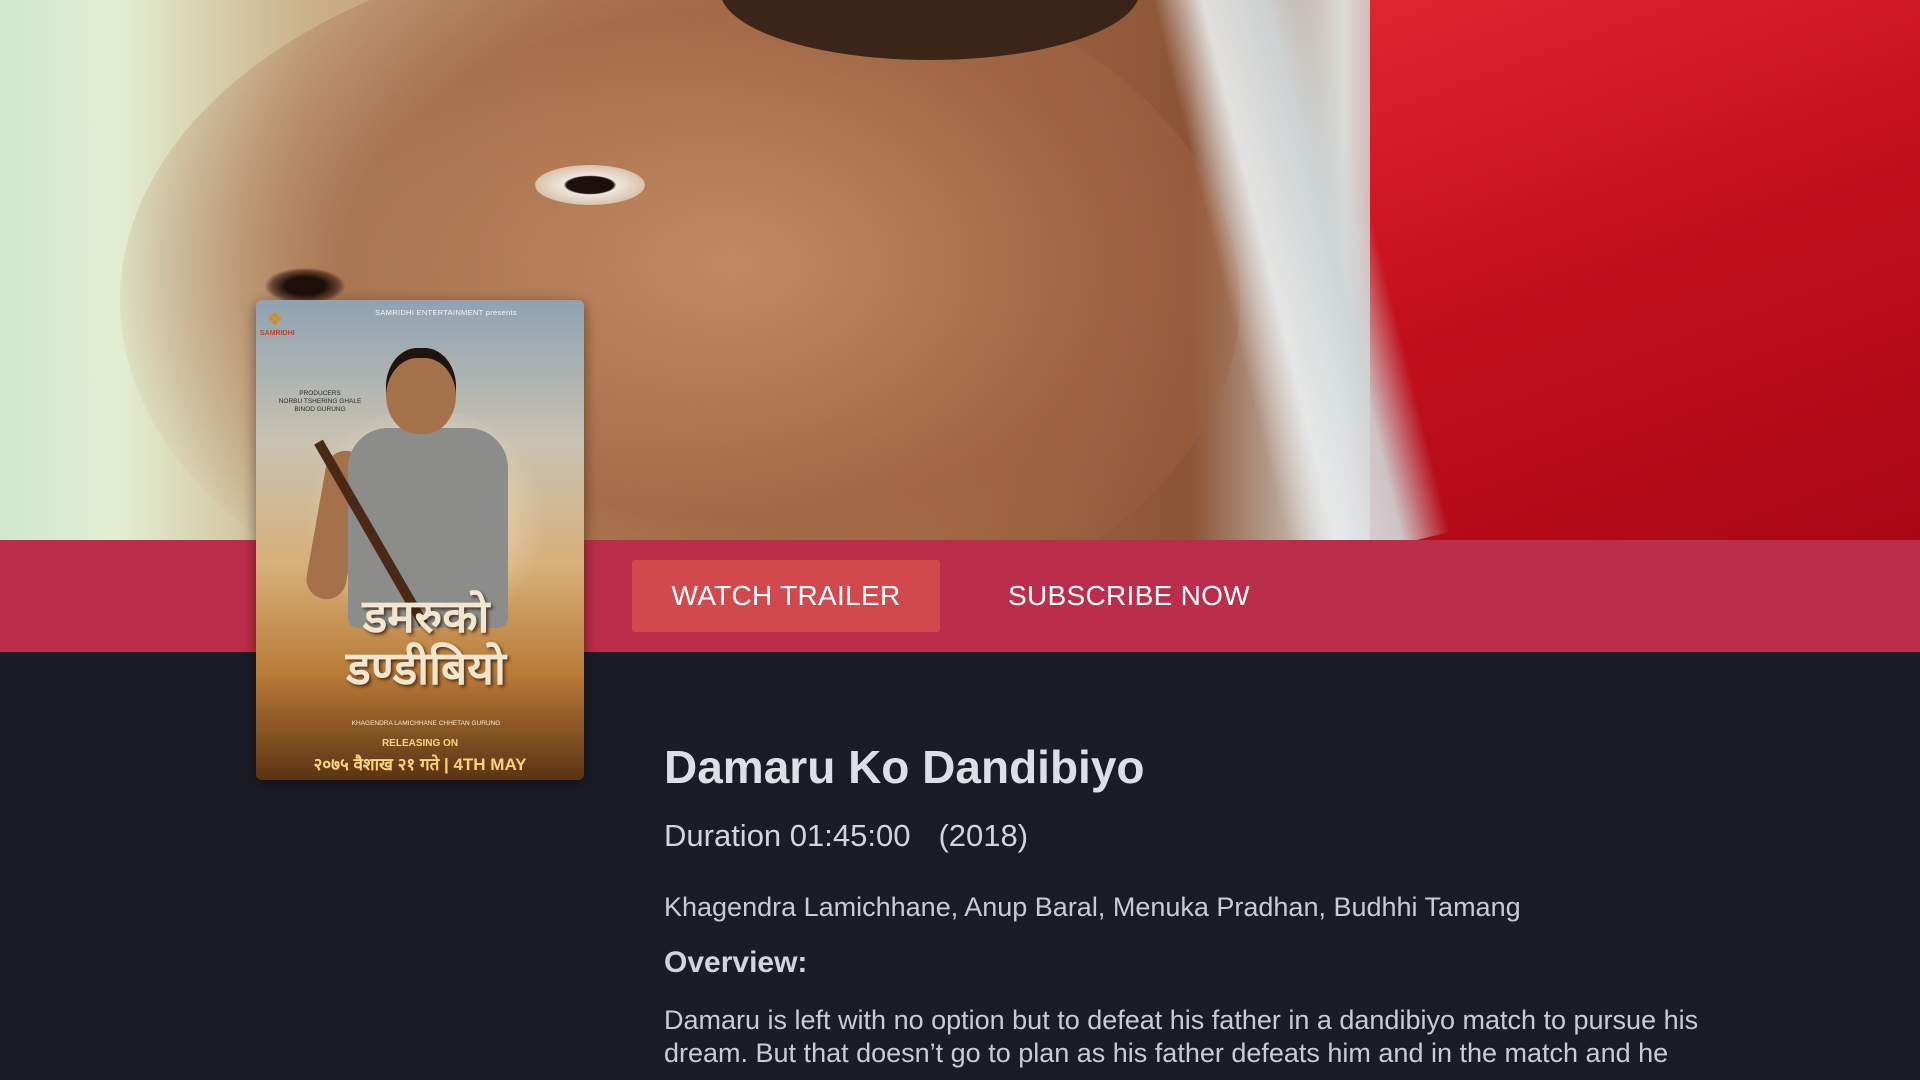 The width and height of the screenshot is (1920, 1080). I want to click on movie-meta: Duration 01:45:00 (2018), so click(846, 836).